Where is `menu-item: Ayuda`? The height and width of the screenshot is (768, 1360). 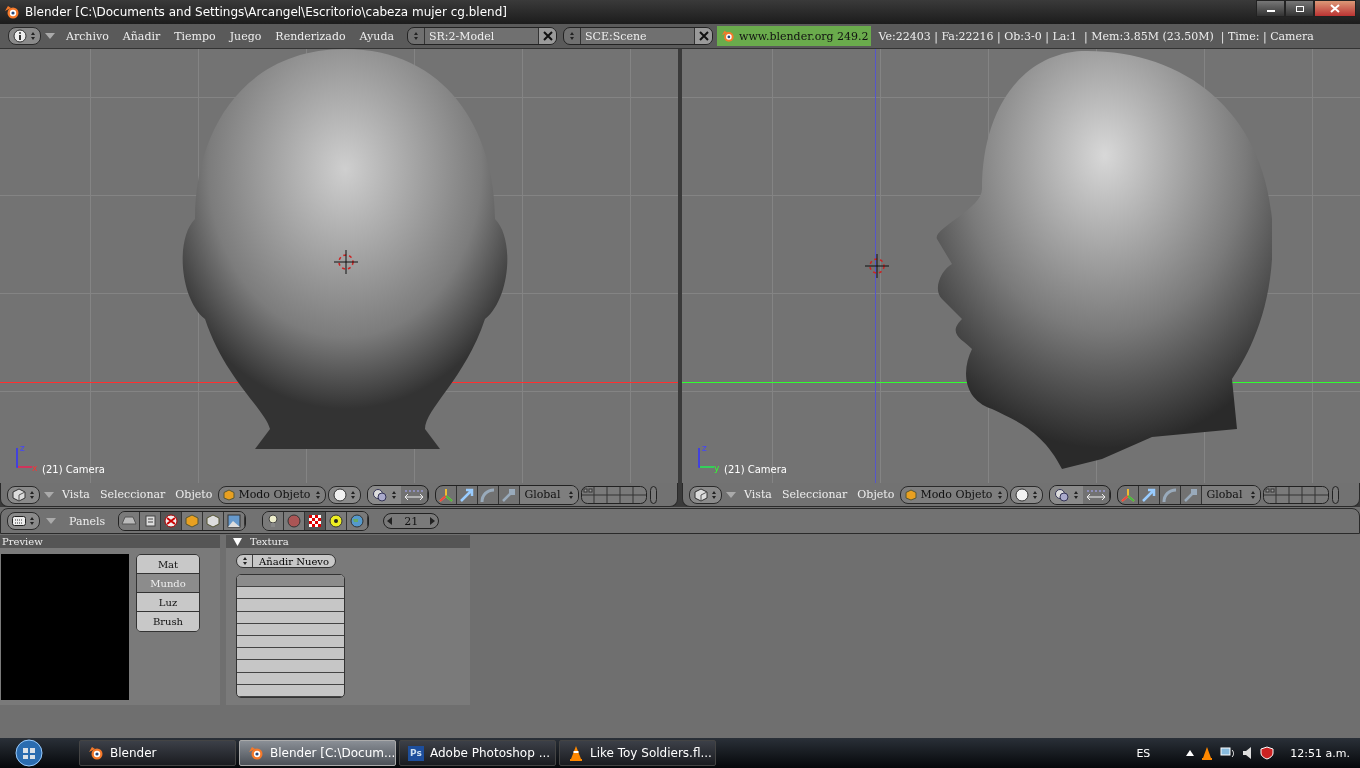 menu-item: Ayuda is located at coordinates (376, 36).